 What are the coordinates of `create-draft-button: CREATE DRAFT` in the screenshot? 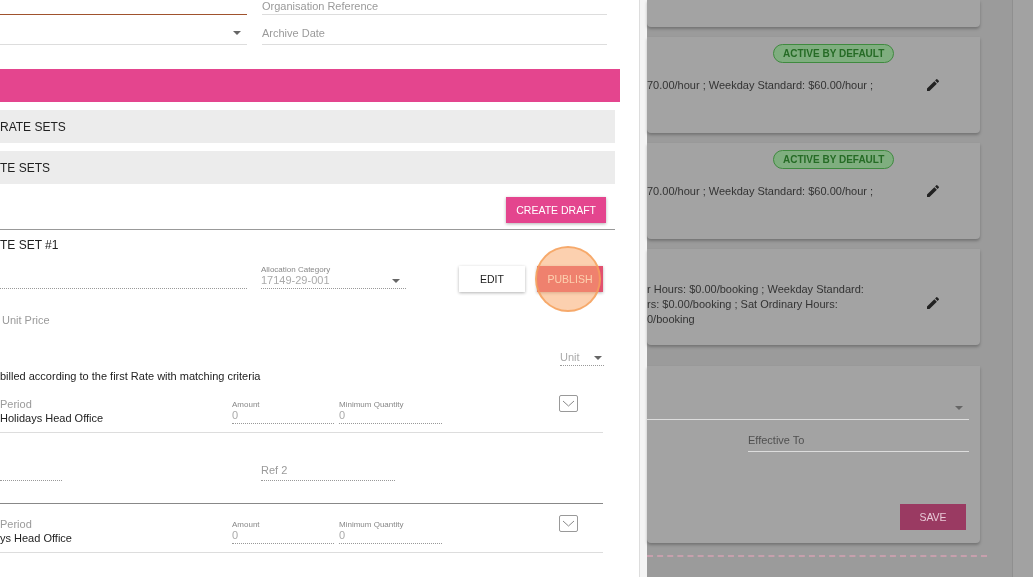 It's located at (556, 210).